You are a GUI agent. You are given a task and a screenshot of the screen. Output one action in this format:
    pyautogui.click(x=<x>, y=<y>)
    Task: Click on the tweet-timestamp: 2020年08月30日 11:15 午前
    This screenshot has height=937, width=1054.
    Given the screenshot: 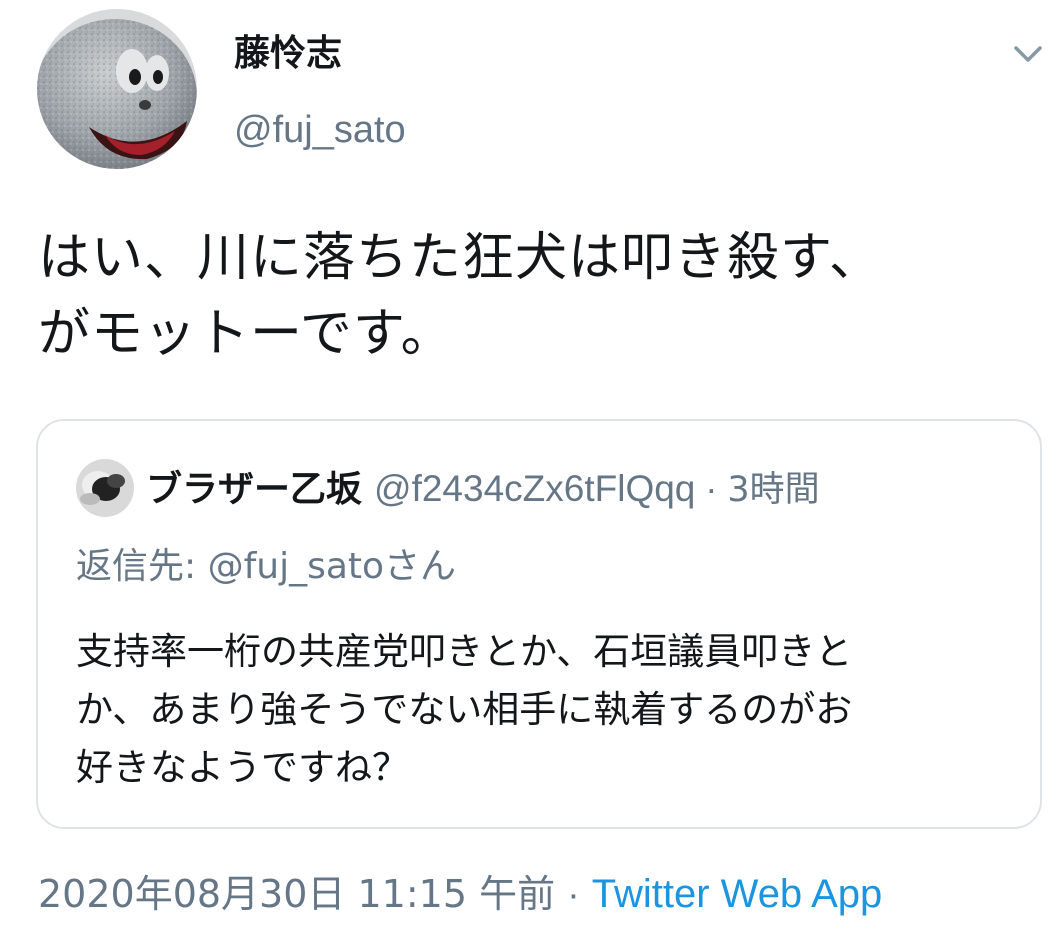 What is the action you would take?
    pyautogui.click(x=296, y=894)
    